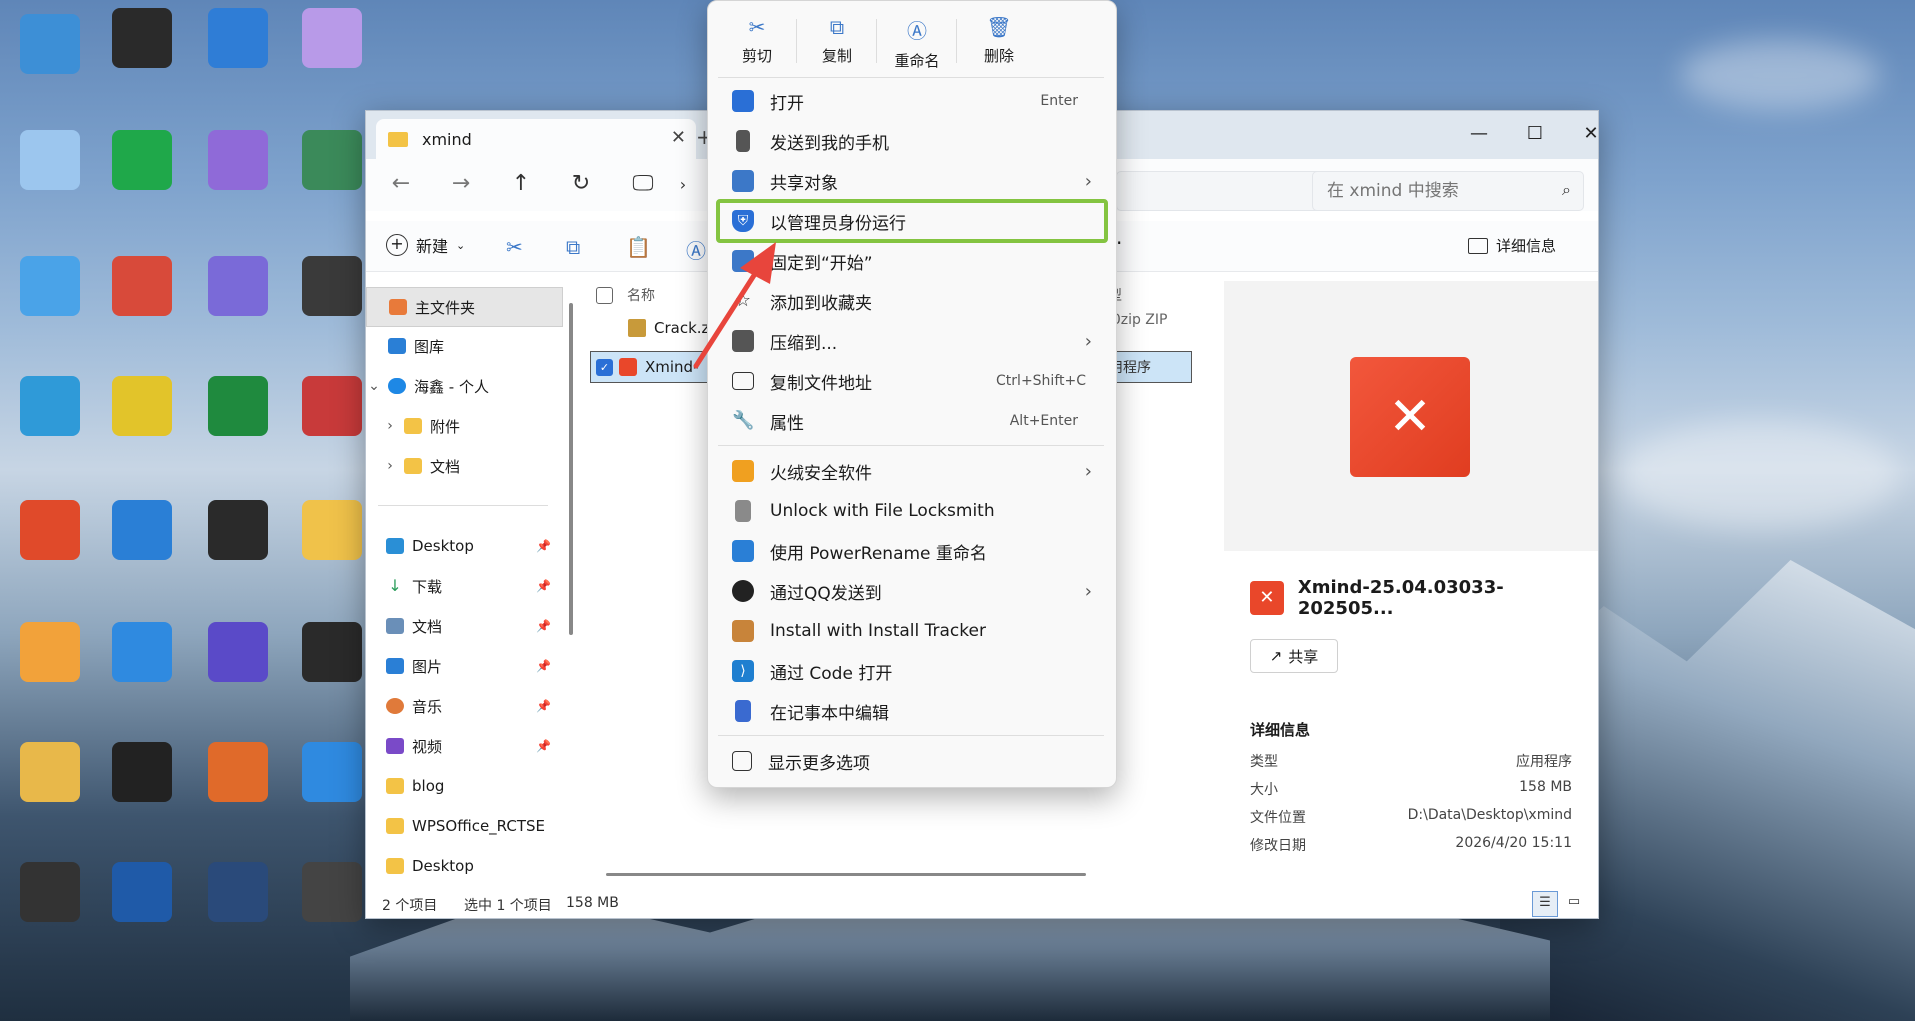 This screenshot has width=1915, height=1021. What do you see at coordinates (463, 346) in the screenshot?
I see `sidebar-item-gallery: 图库` at bounding box center [463, 346].